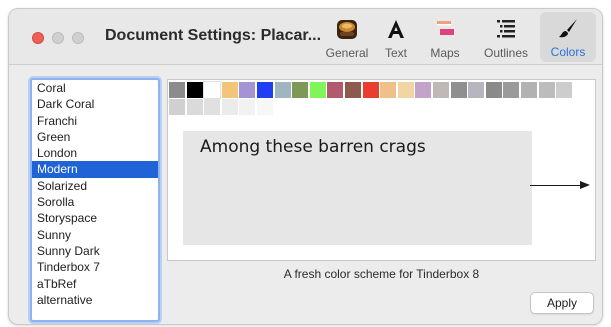  Describe the element at coordinates (95, 284) in the screenshot. I see `list-item: aTbRef` at that location.